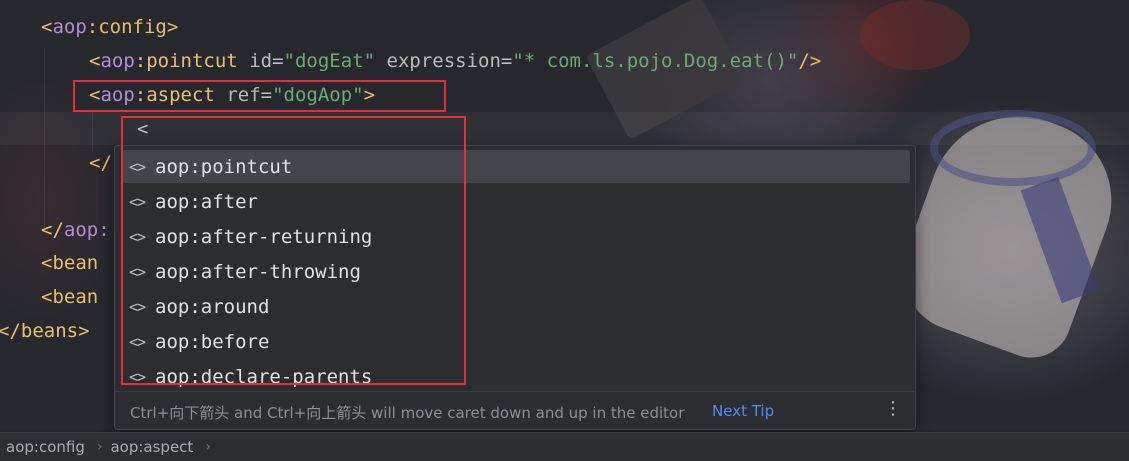 This screenshot has width=1129, height=461. Describe the element at coordinates (45, 331) in the screenshot. I see `code-line-closing-beans: </beans>` at that location.